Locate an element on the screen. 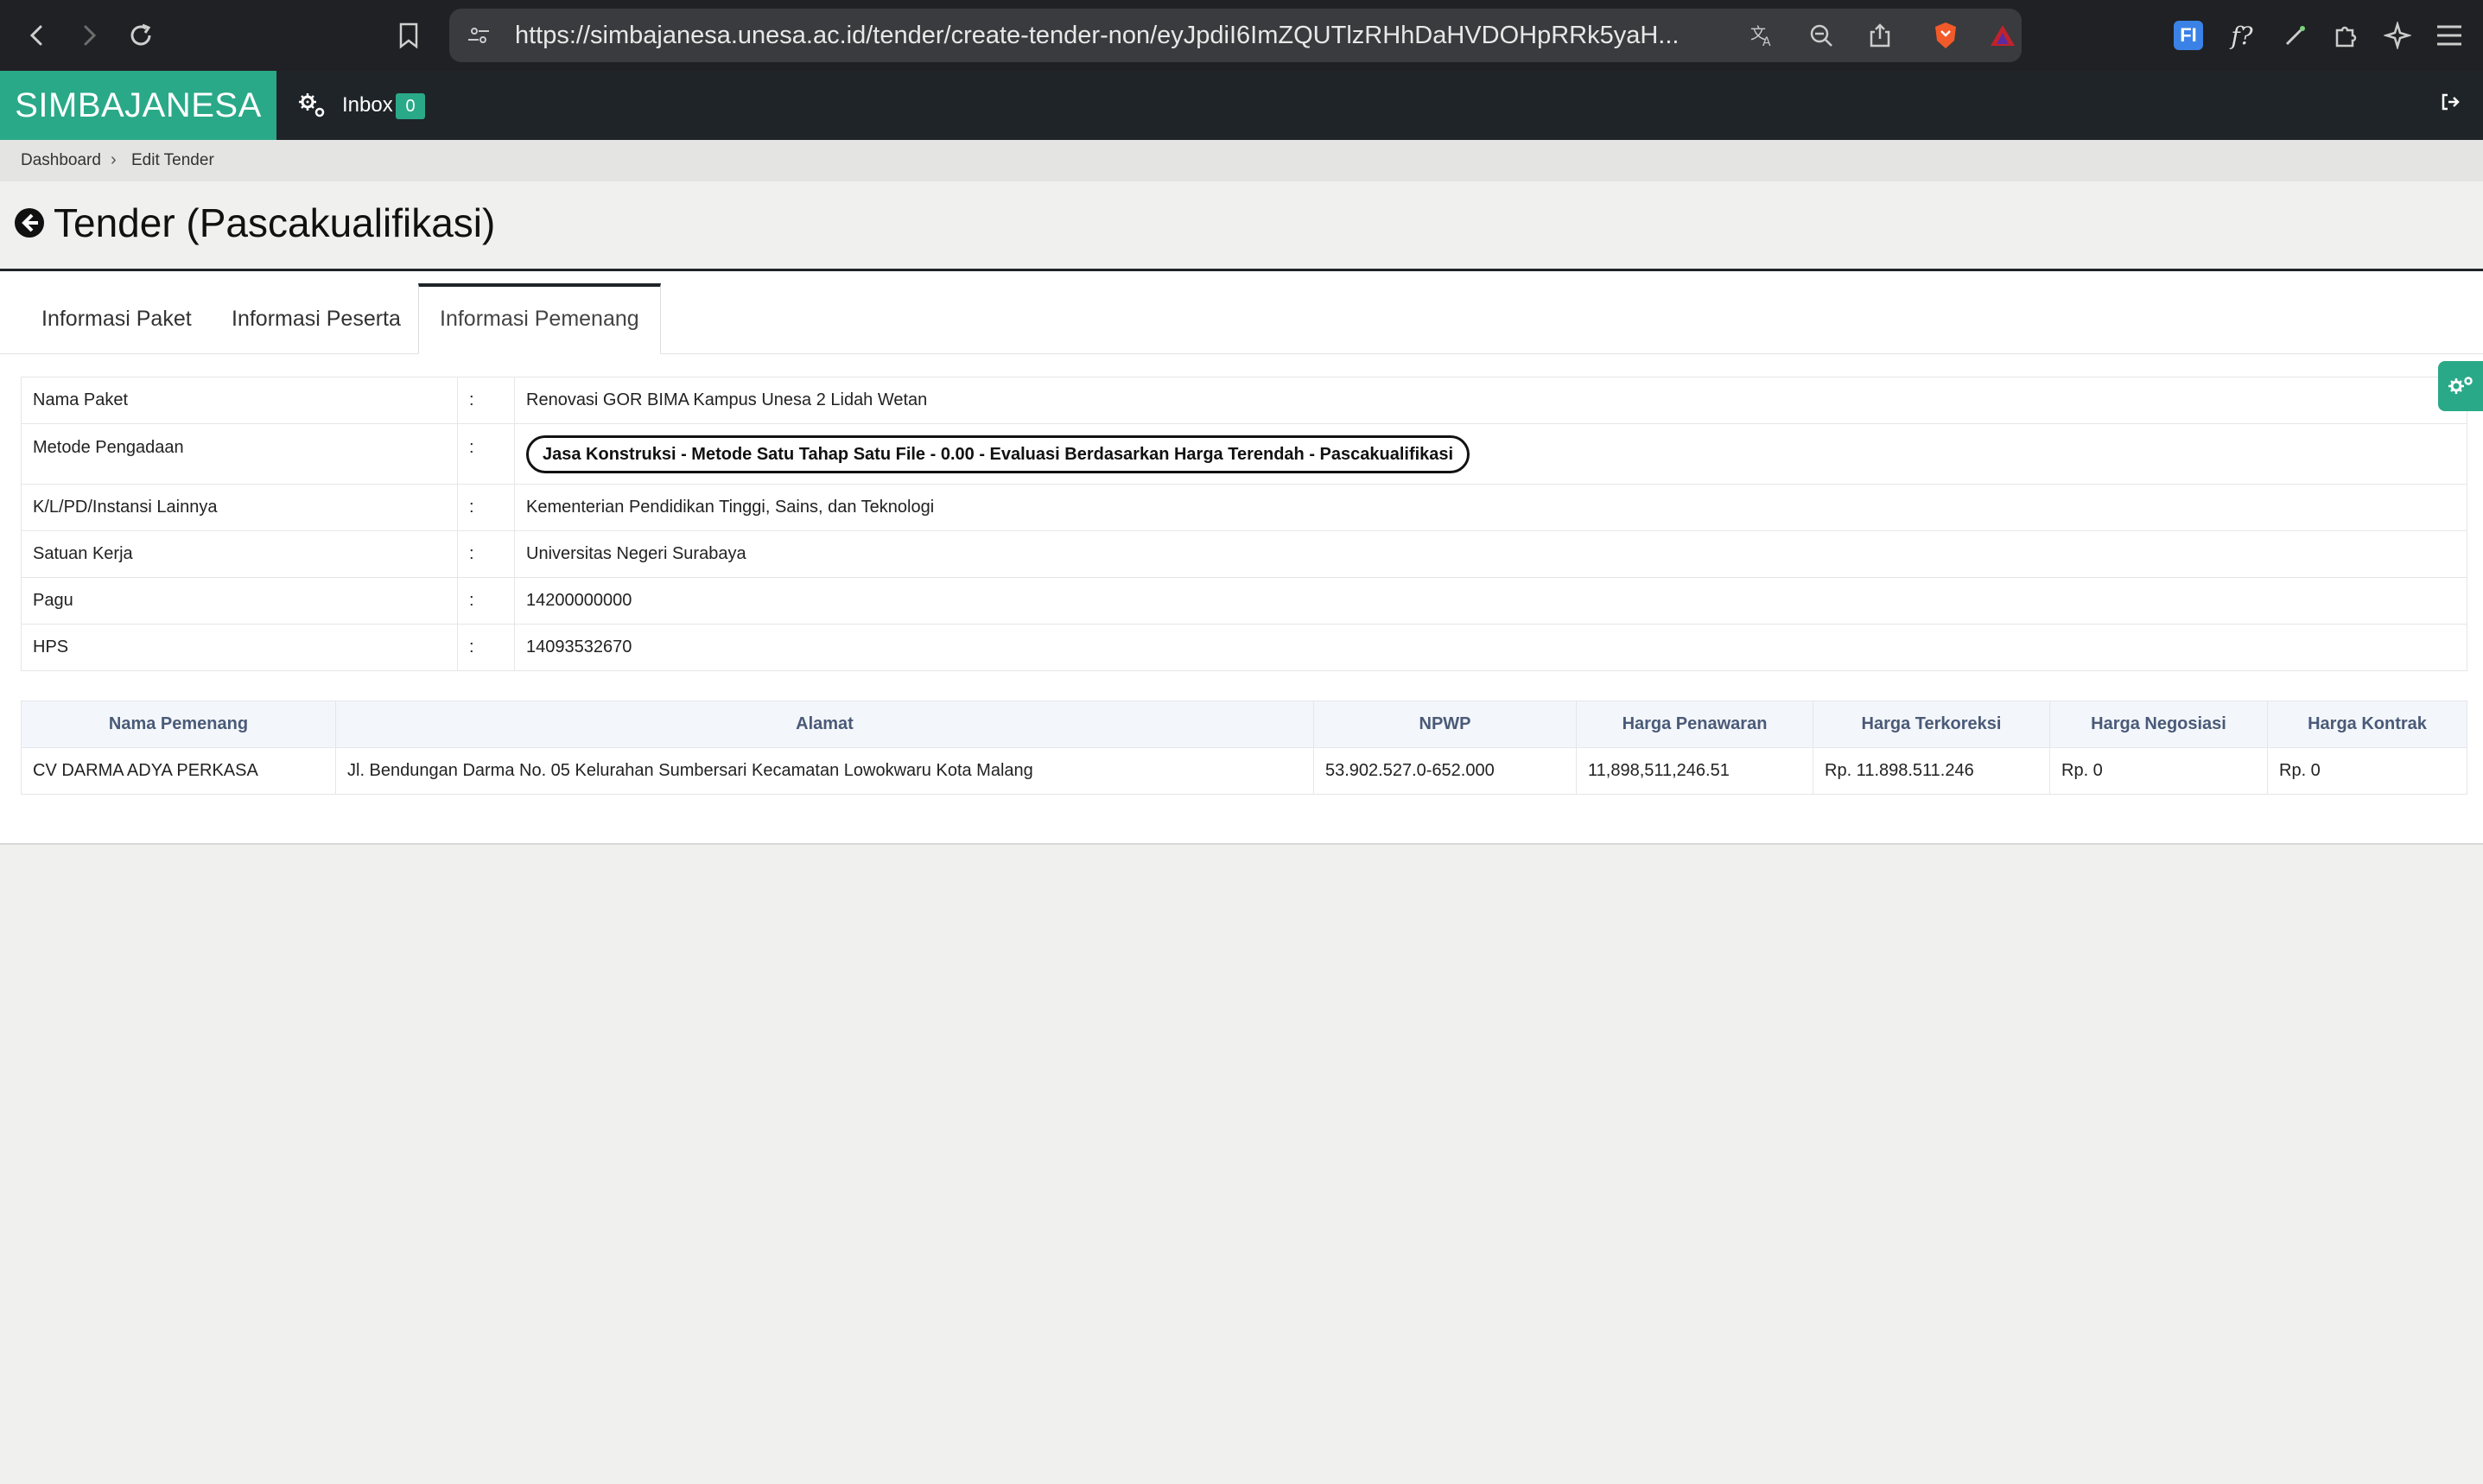 The image size is (2483, 1484). column-header-harga-negosiasi: Harga Negosiasi is located at coordinates (2159, 724).